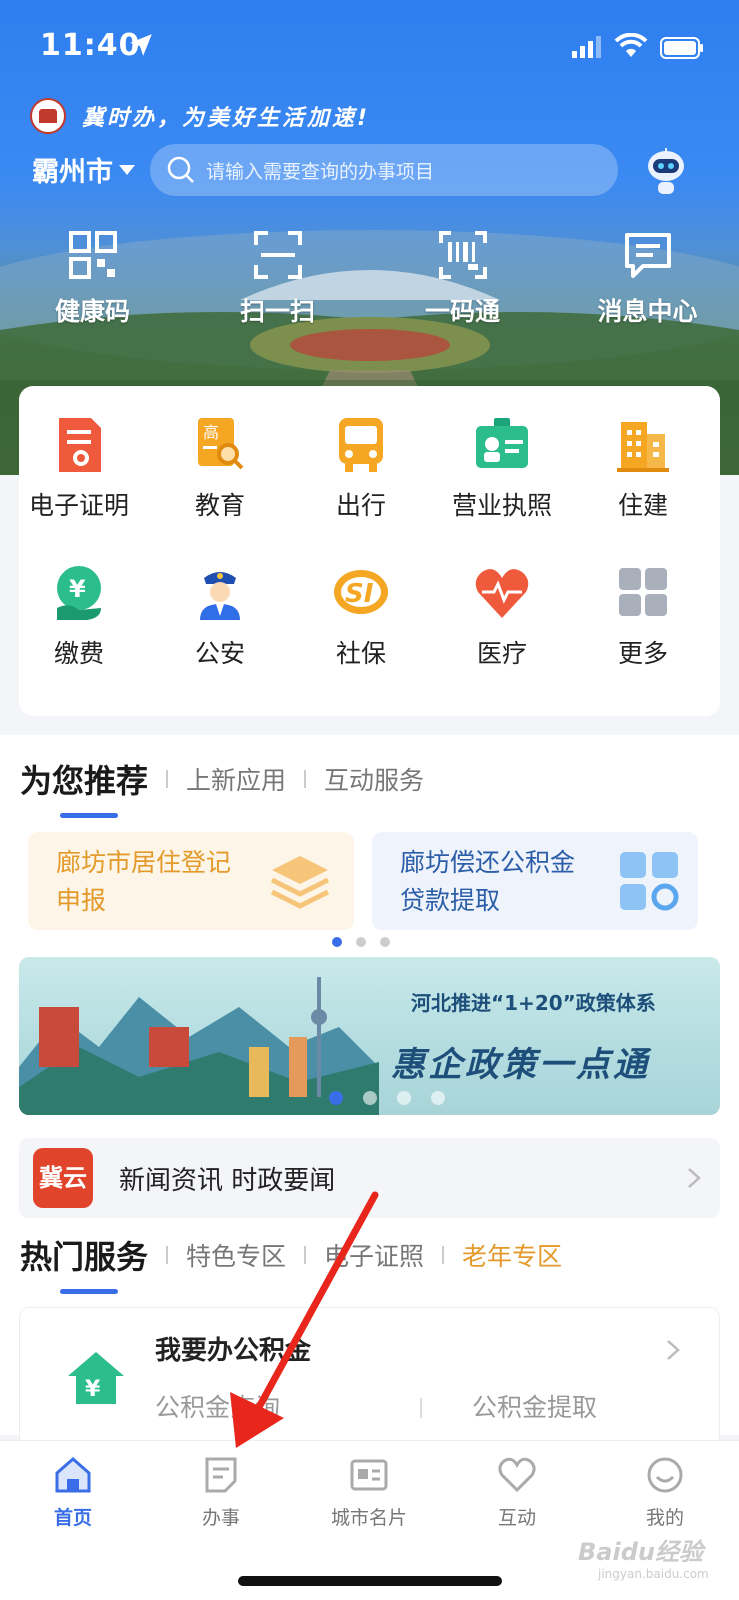  What do you see at coordinates (236, 779) in the screenshot?
I see `tab-new-apps: 上新应用` at bounding box center [236, 779].